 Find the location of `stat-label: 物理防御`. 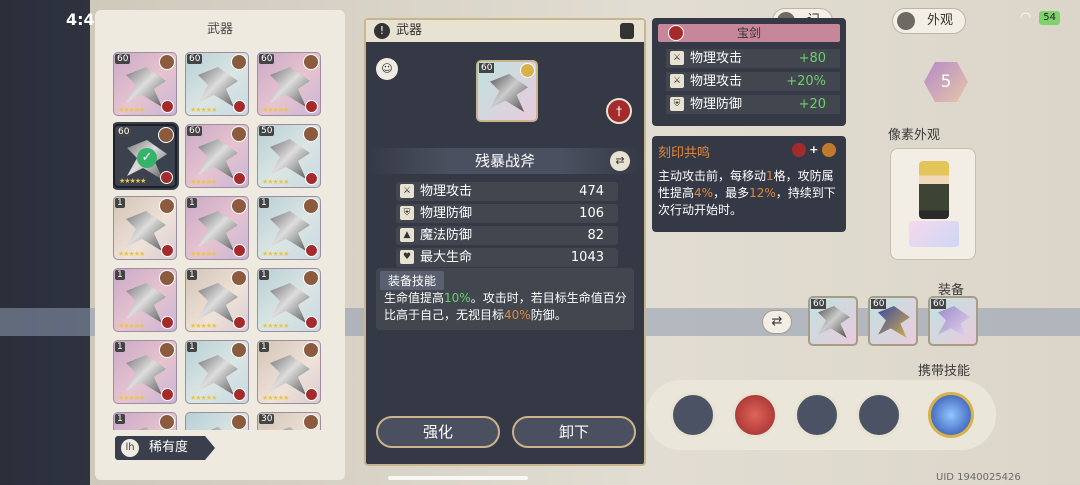

stat-label: 物理防御 is located at coordinates (446, 213).